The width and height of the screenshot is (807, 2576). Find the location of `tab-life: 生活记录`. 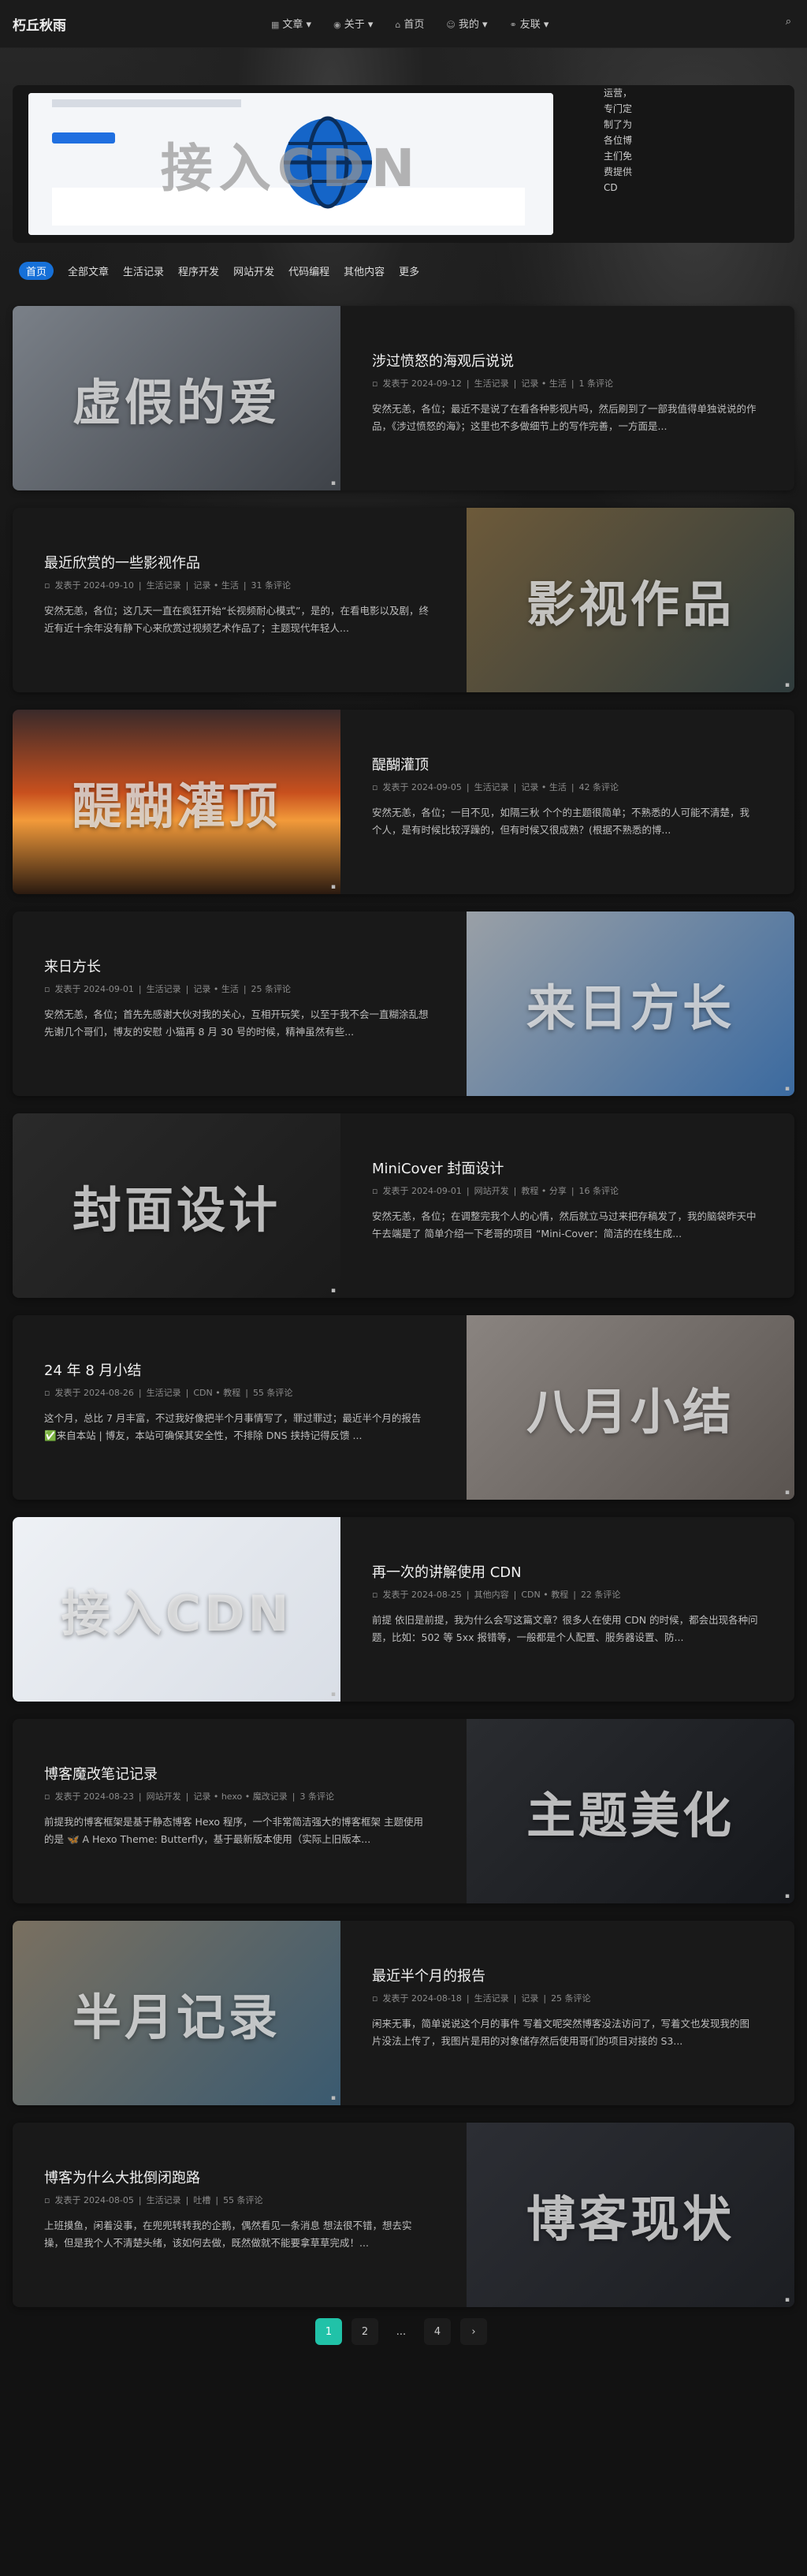

tab-life: 生活记录 is located at coordinates (143, 271).